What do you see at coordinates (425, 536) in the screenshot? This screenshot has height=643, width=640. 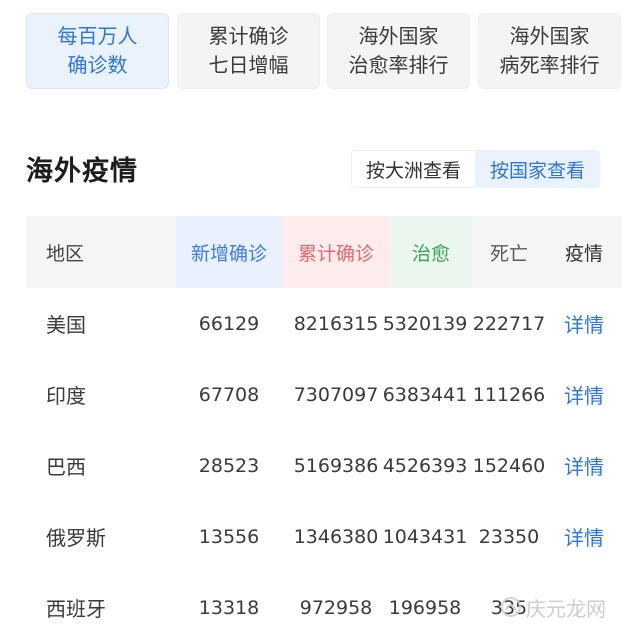 I see `cell-recovered: 1043431` at bounding box center [425, 536].